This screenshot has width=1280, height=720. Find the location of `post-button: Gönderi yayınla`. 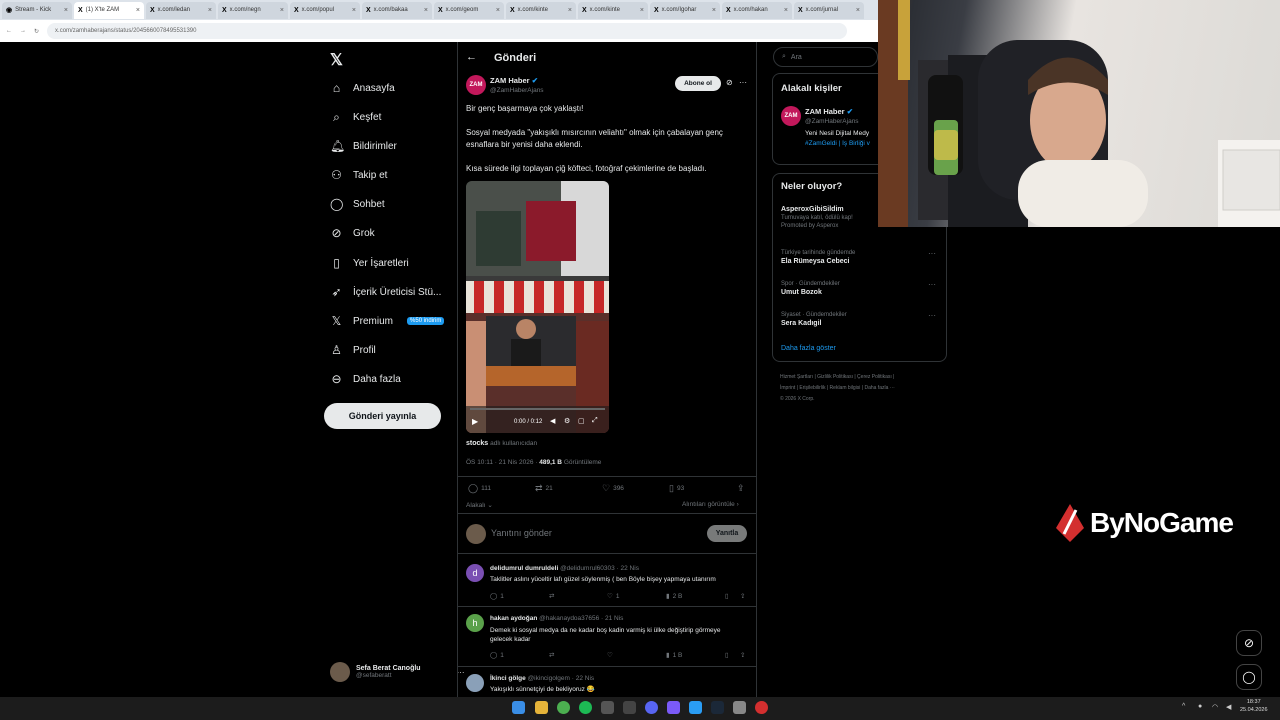

post-button: Gönderi yayınla is located at coordinates (382, 416).